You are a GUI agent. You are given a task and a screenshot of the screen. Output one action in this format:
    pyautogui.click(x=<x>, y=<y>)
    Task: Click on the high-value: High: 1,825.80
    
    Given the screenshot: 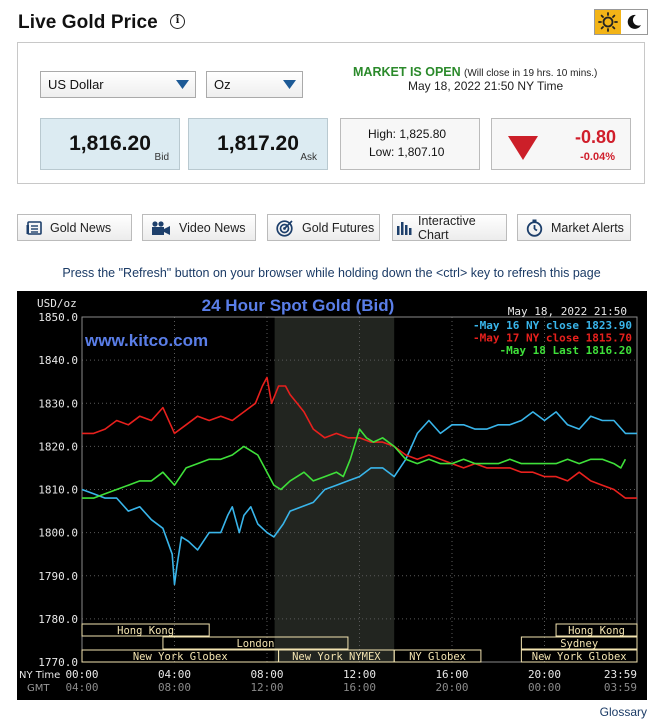 What is the action you would take?
    pyautogui.click(x=407, y=134)
    